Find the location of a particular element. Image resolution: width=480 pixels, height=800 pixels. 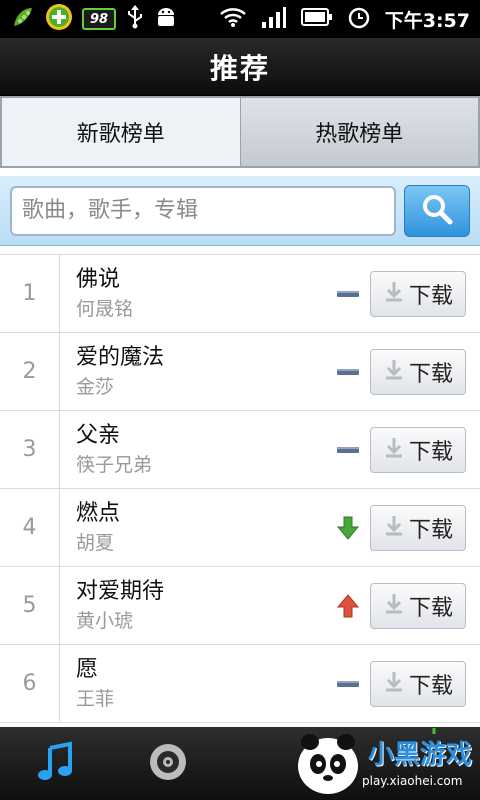

song-info: 燃点 胡夏 is located at coordinates (193, 528).